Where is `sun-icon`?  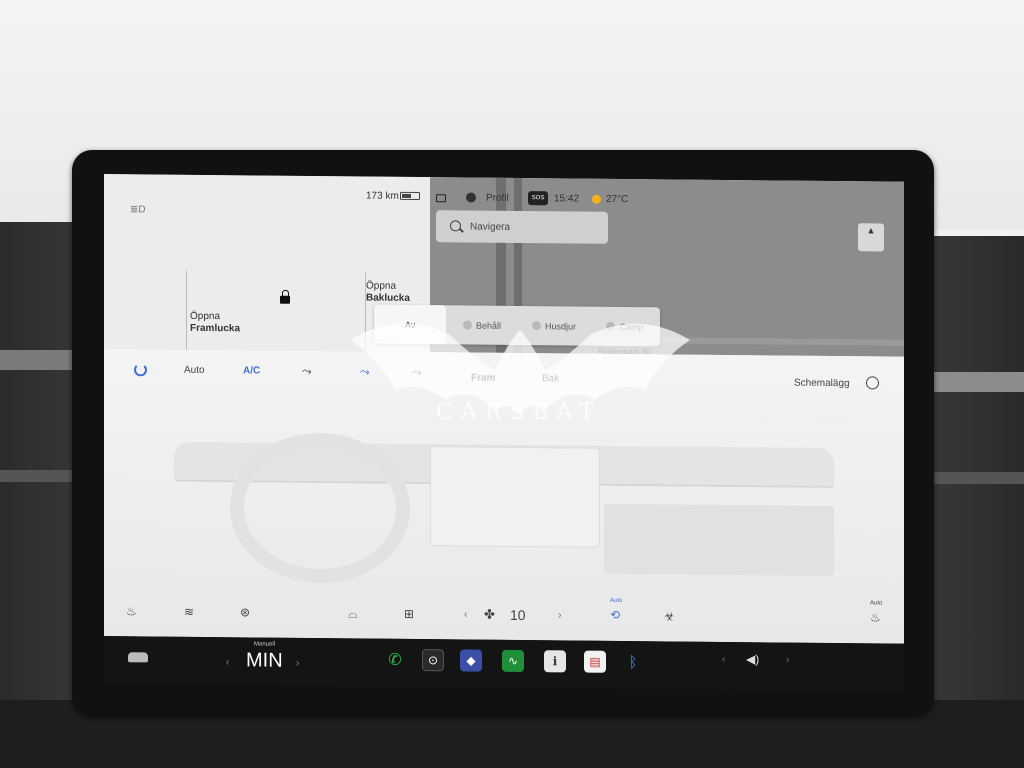
sun-icon is located at coordinates (596, 199).